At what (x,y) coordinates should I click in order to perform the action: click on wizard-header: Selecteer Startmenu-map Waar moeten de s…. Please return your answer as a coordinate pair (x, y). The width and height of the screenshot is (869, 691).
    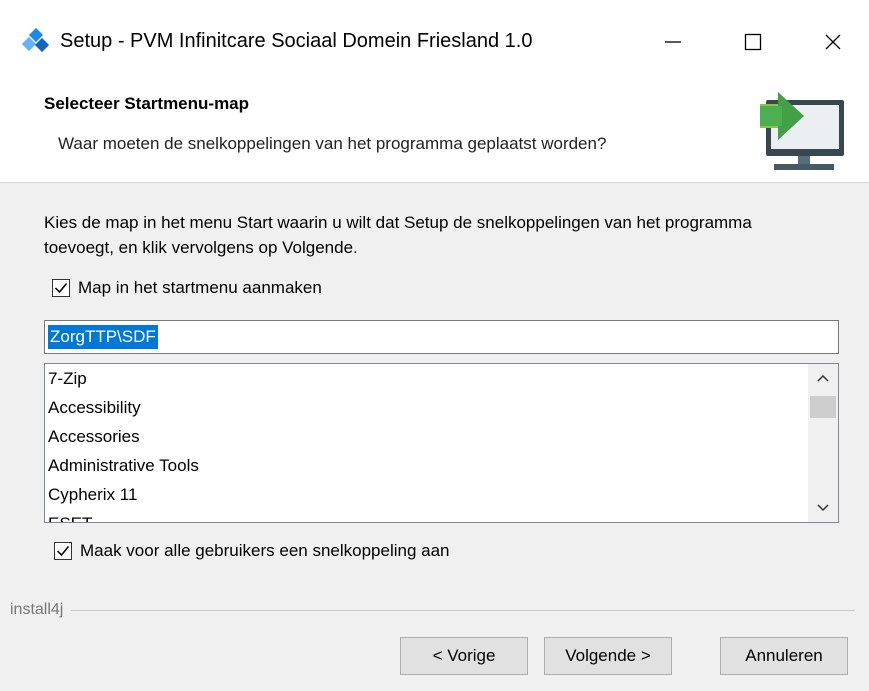
    Looking at the image, I should click on (434, 132).